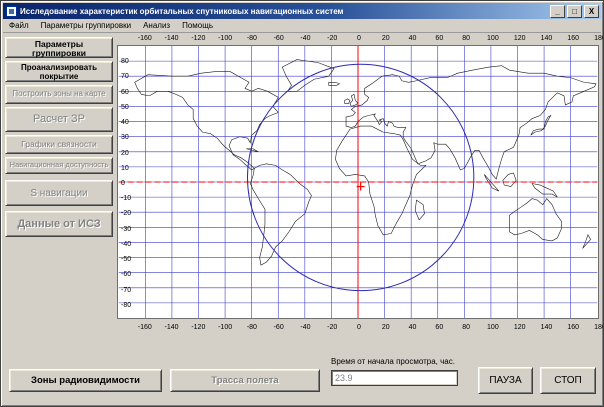 The height and width of the screenshot is (407, 604). What do you see at coordinates (126, 199) in the screenshot?
I see `lat-tick-label: -10` at bounding box center [126, 199].